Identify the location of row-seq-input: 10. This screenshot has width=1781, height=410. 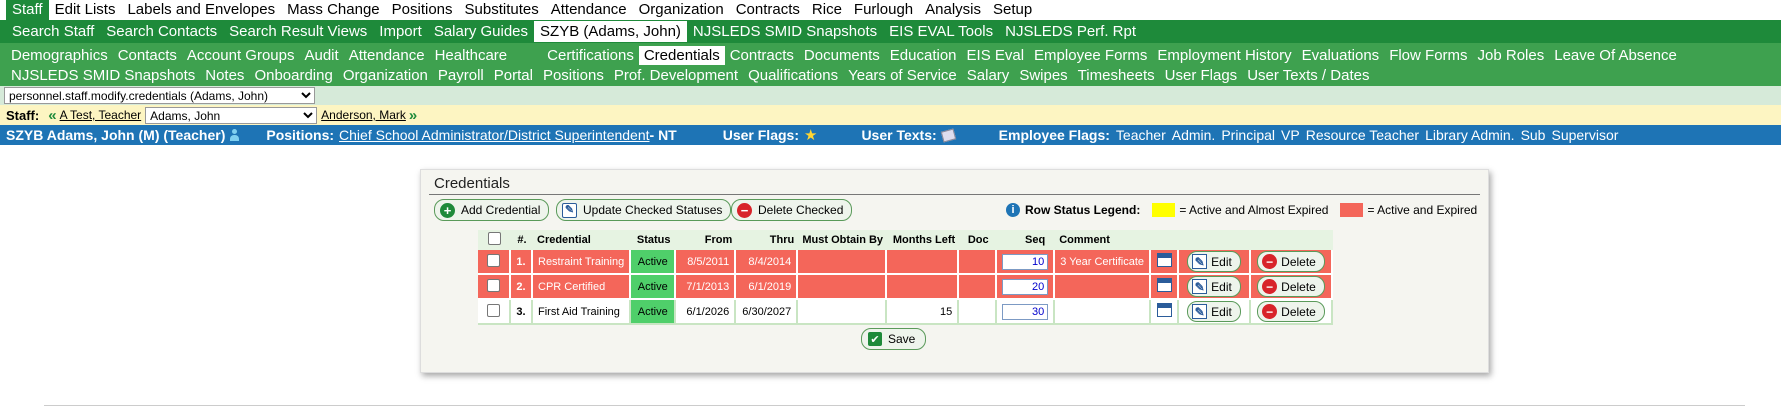
(1025, 261).